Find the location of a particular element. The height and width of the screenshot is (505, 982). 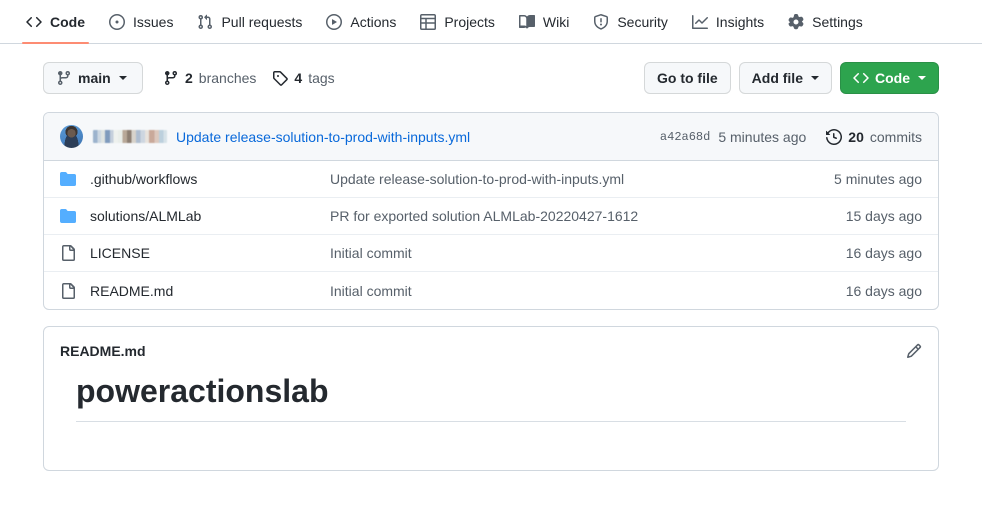

pencil-icon is located at coordinates (914, 351).